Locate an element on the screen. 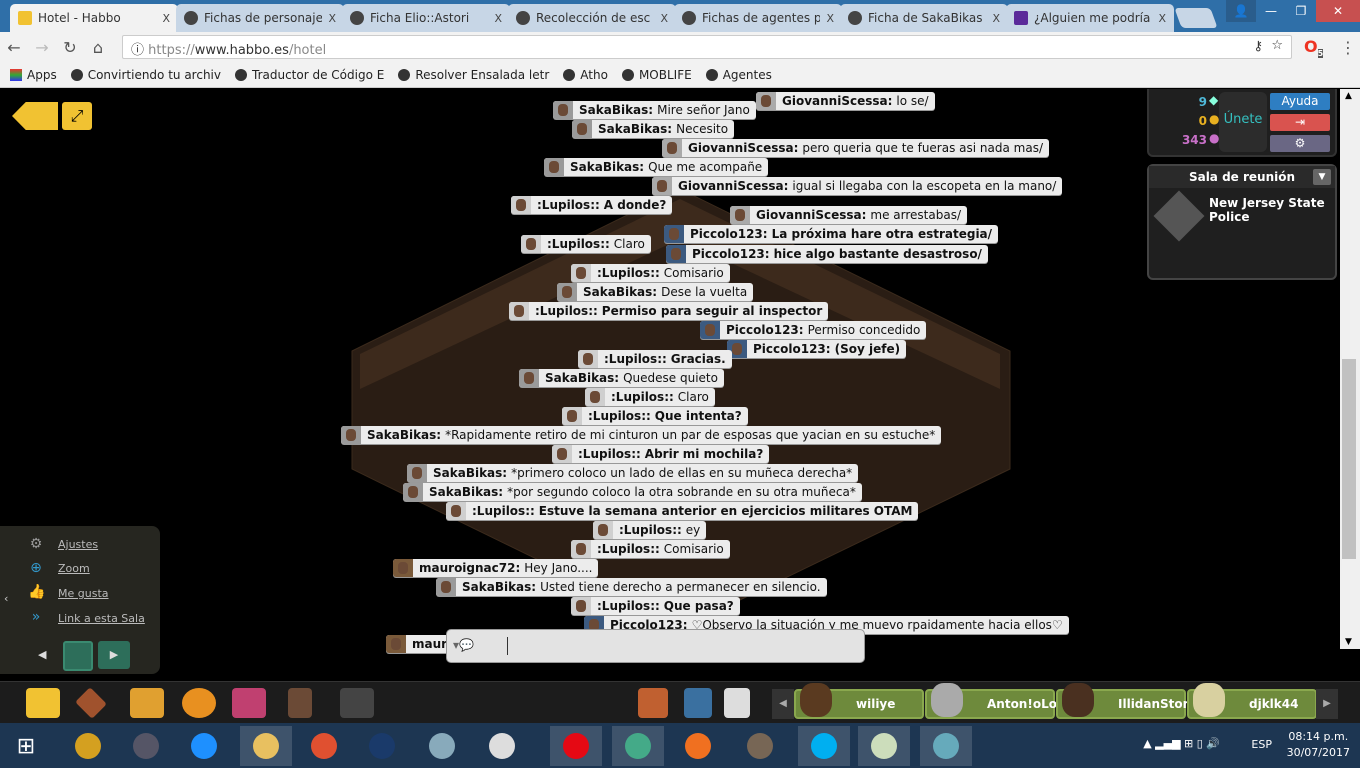 Image resolution: width=1360 pixels, height=768 pixels. bookmark: Atho is located at coordinates (585, 75).